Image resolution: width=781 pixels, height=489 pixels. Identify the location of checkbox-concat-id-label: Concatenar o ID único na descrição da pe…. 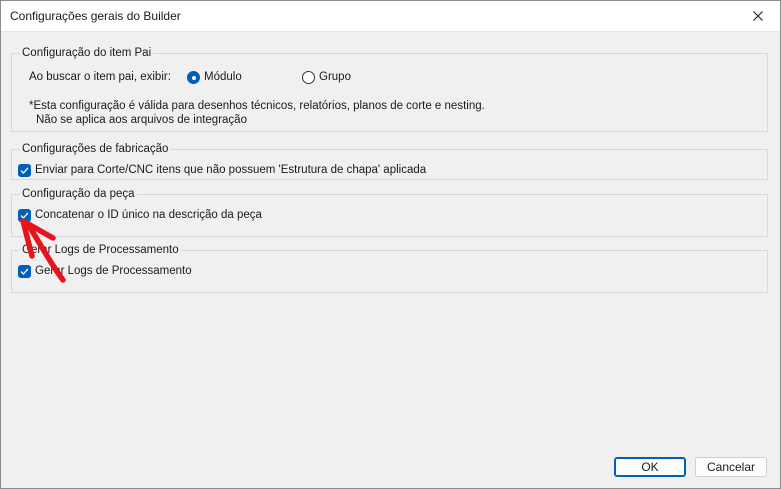
(148, 215).